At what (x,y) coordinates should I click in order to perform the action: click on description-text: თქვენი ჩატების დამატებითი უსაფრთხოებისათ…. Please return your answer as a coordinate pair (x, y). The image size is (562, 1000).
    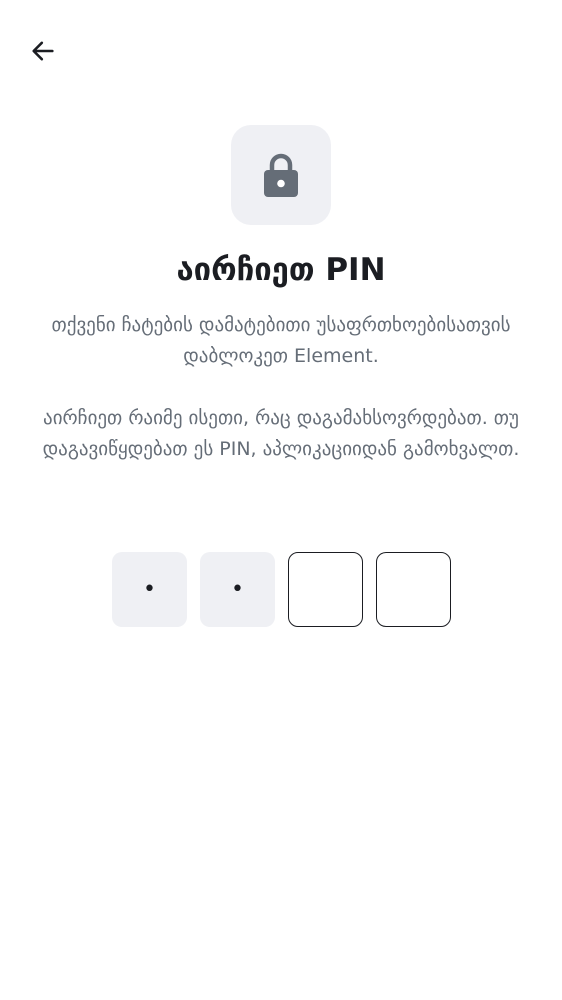
    Looking at the image, I should click on (281, 340).